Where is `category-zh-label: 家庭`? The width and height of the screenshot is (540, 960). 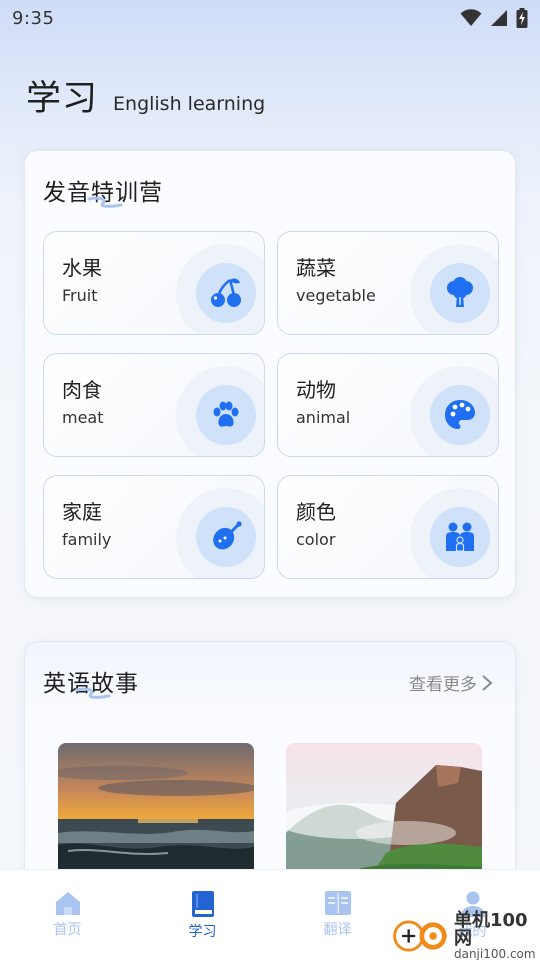
category-zh-label: 家庭 is located at coordinates (82, 512).